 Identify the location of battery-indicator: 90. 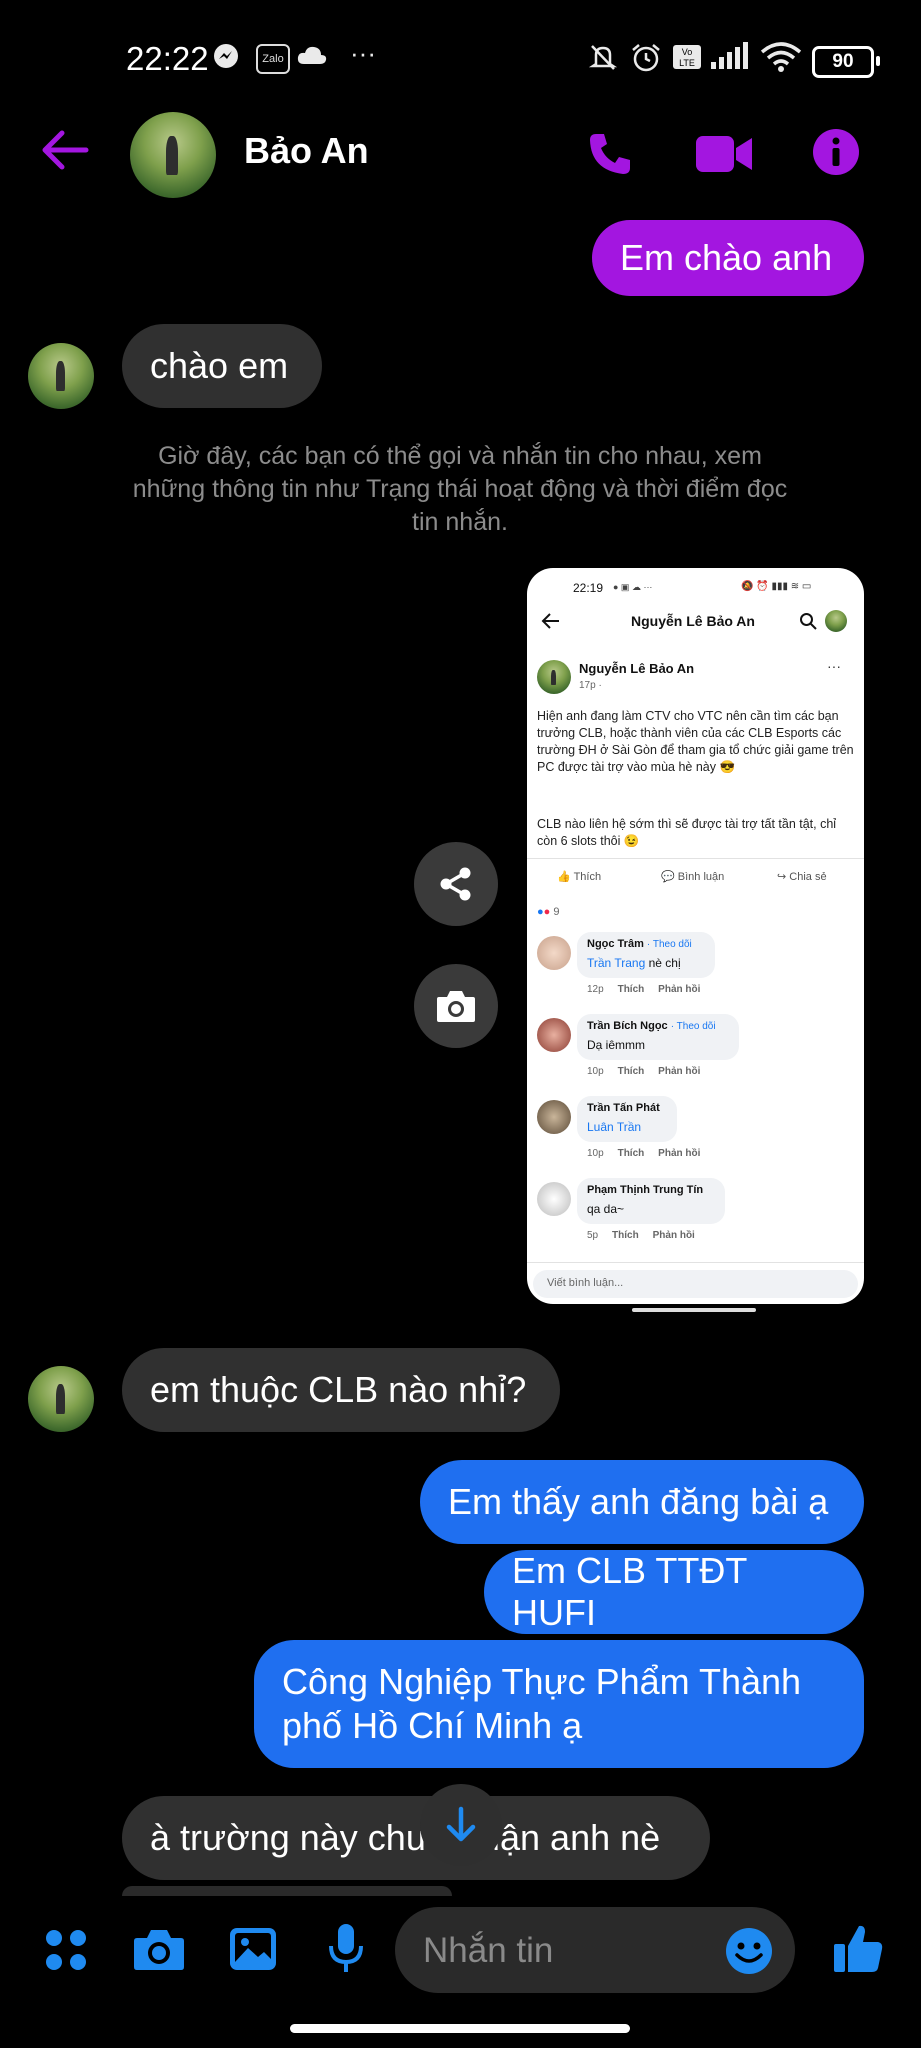
(846, 62).